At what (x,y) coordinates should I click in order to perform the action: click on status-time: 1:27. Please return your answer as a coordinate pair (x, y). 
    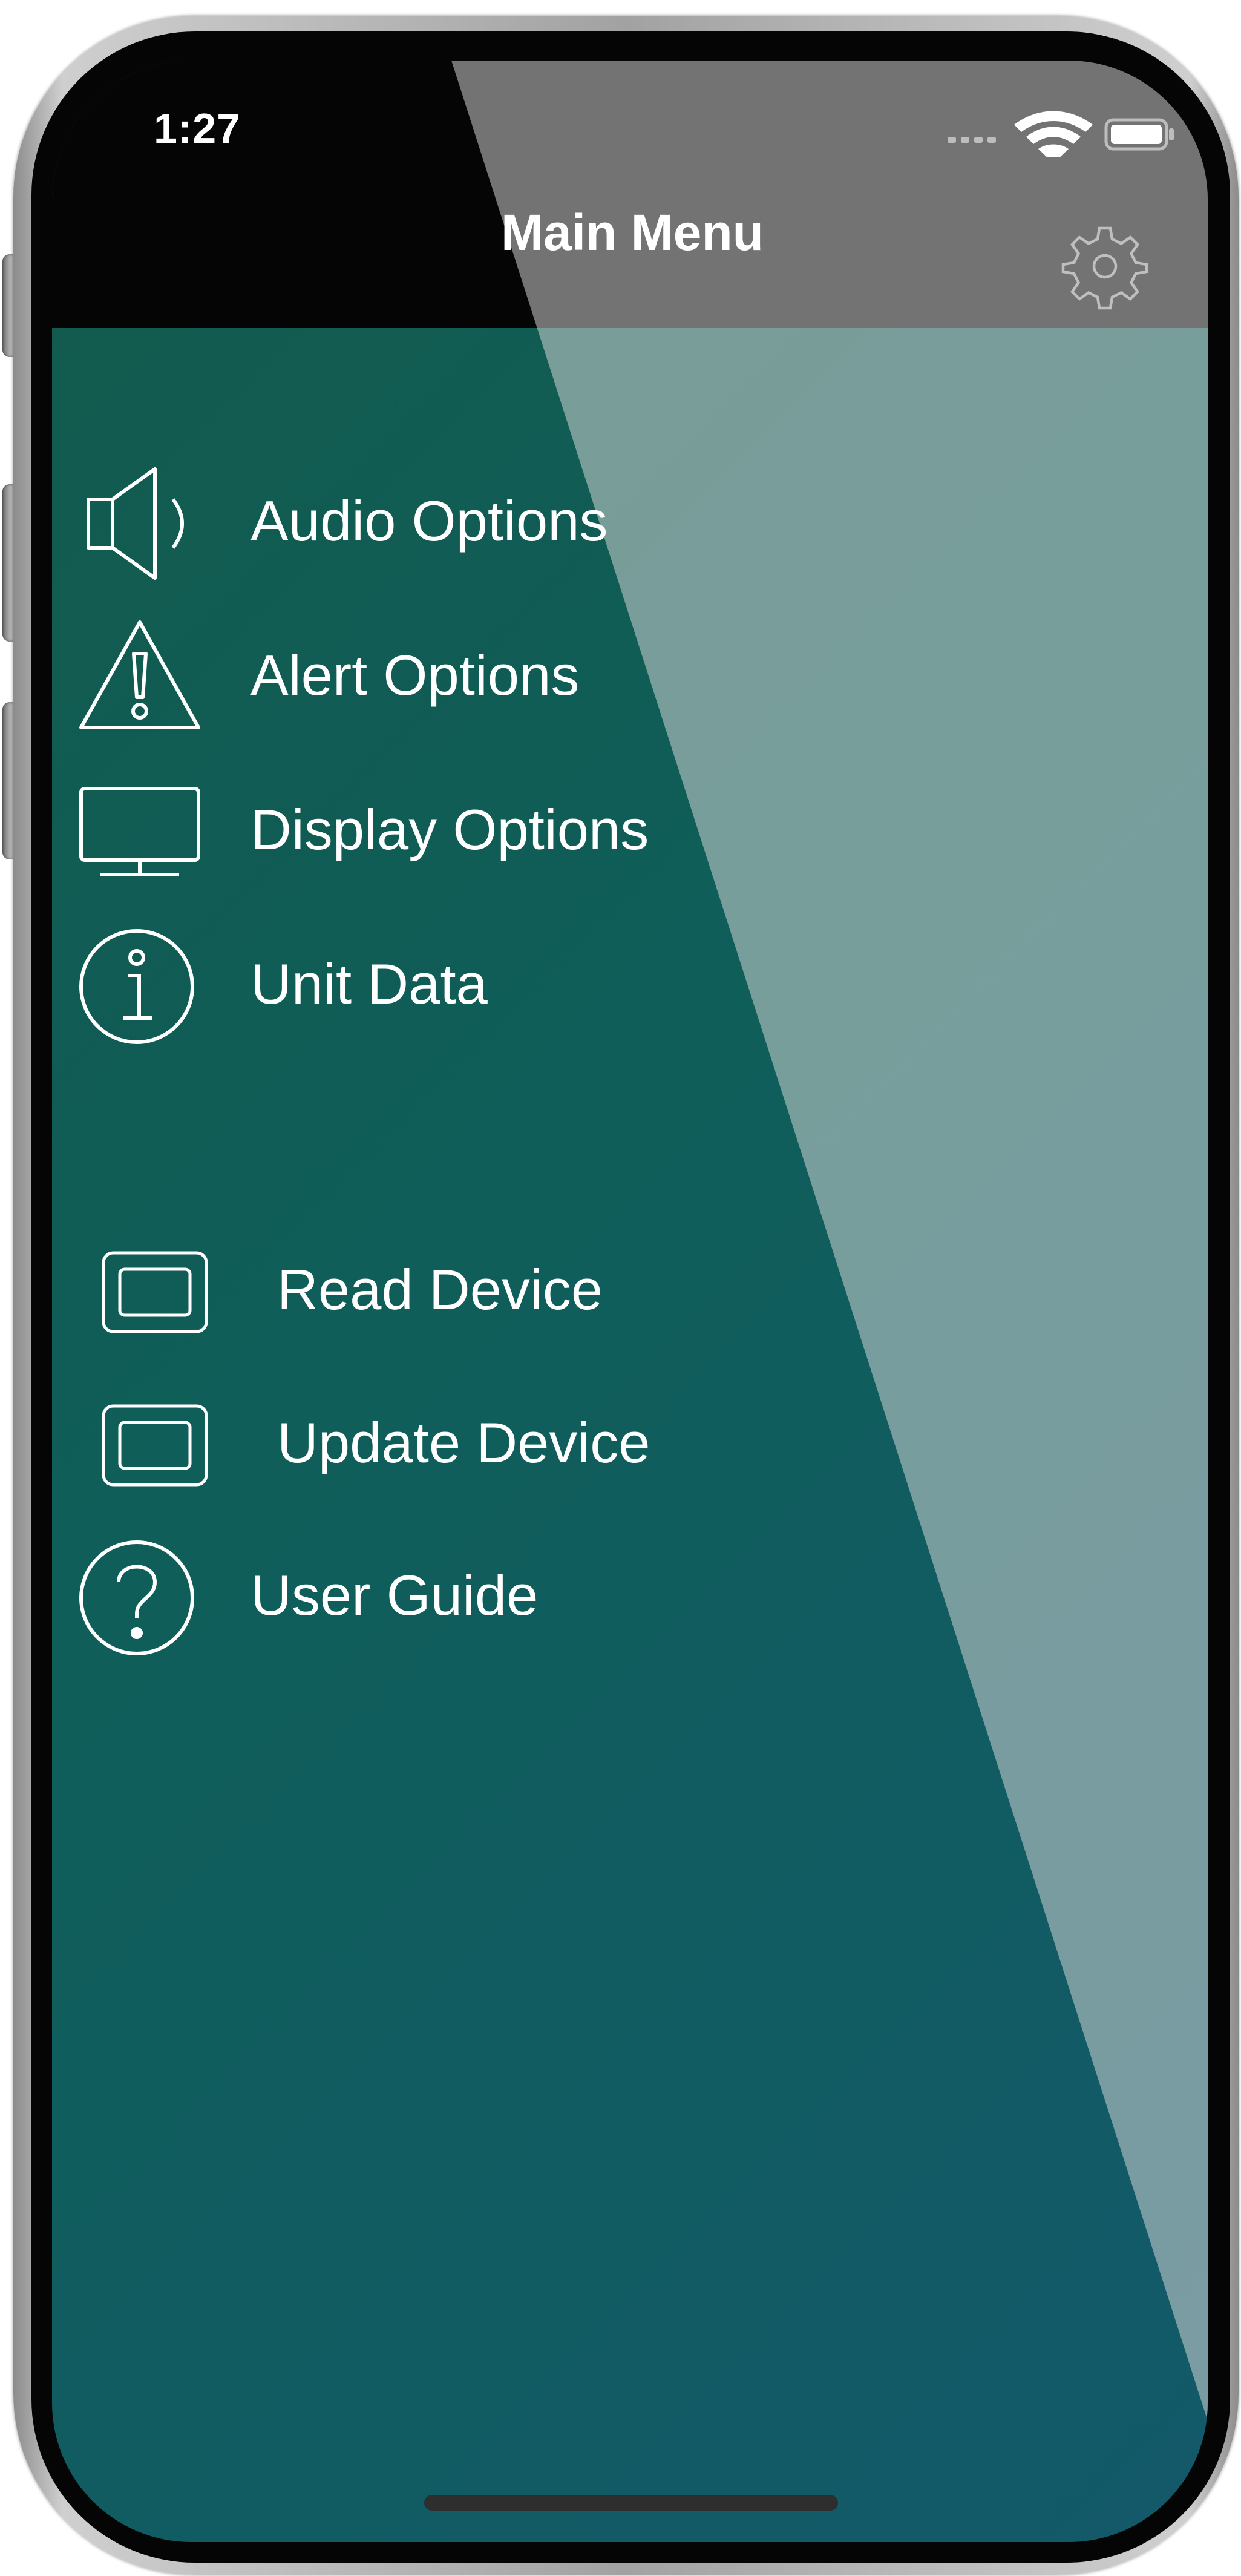
    Looking at the image, I should click on (197, 128).